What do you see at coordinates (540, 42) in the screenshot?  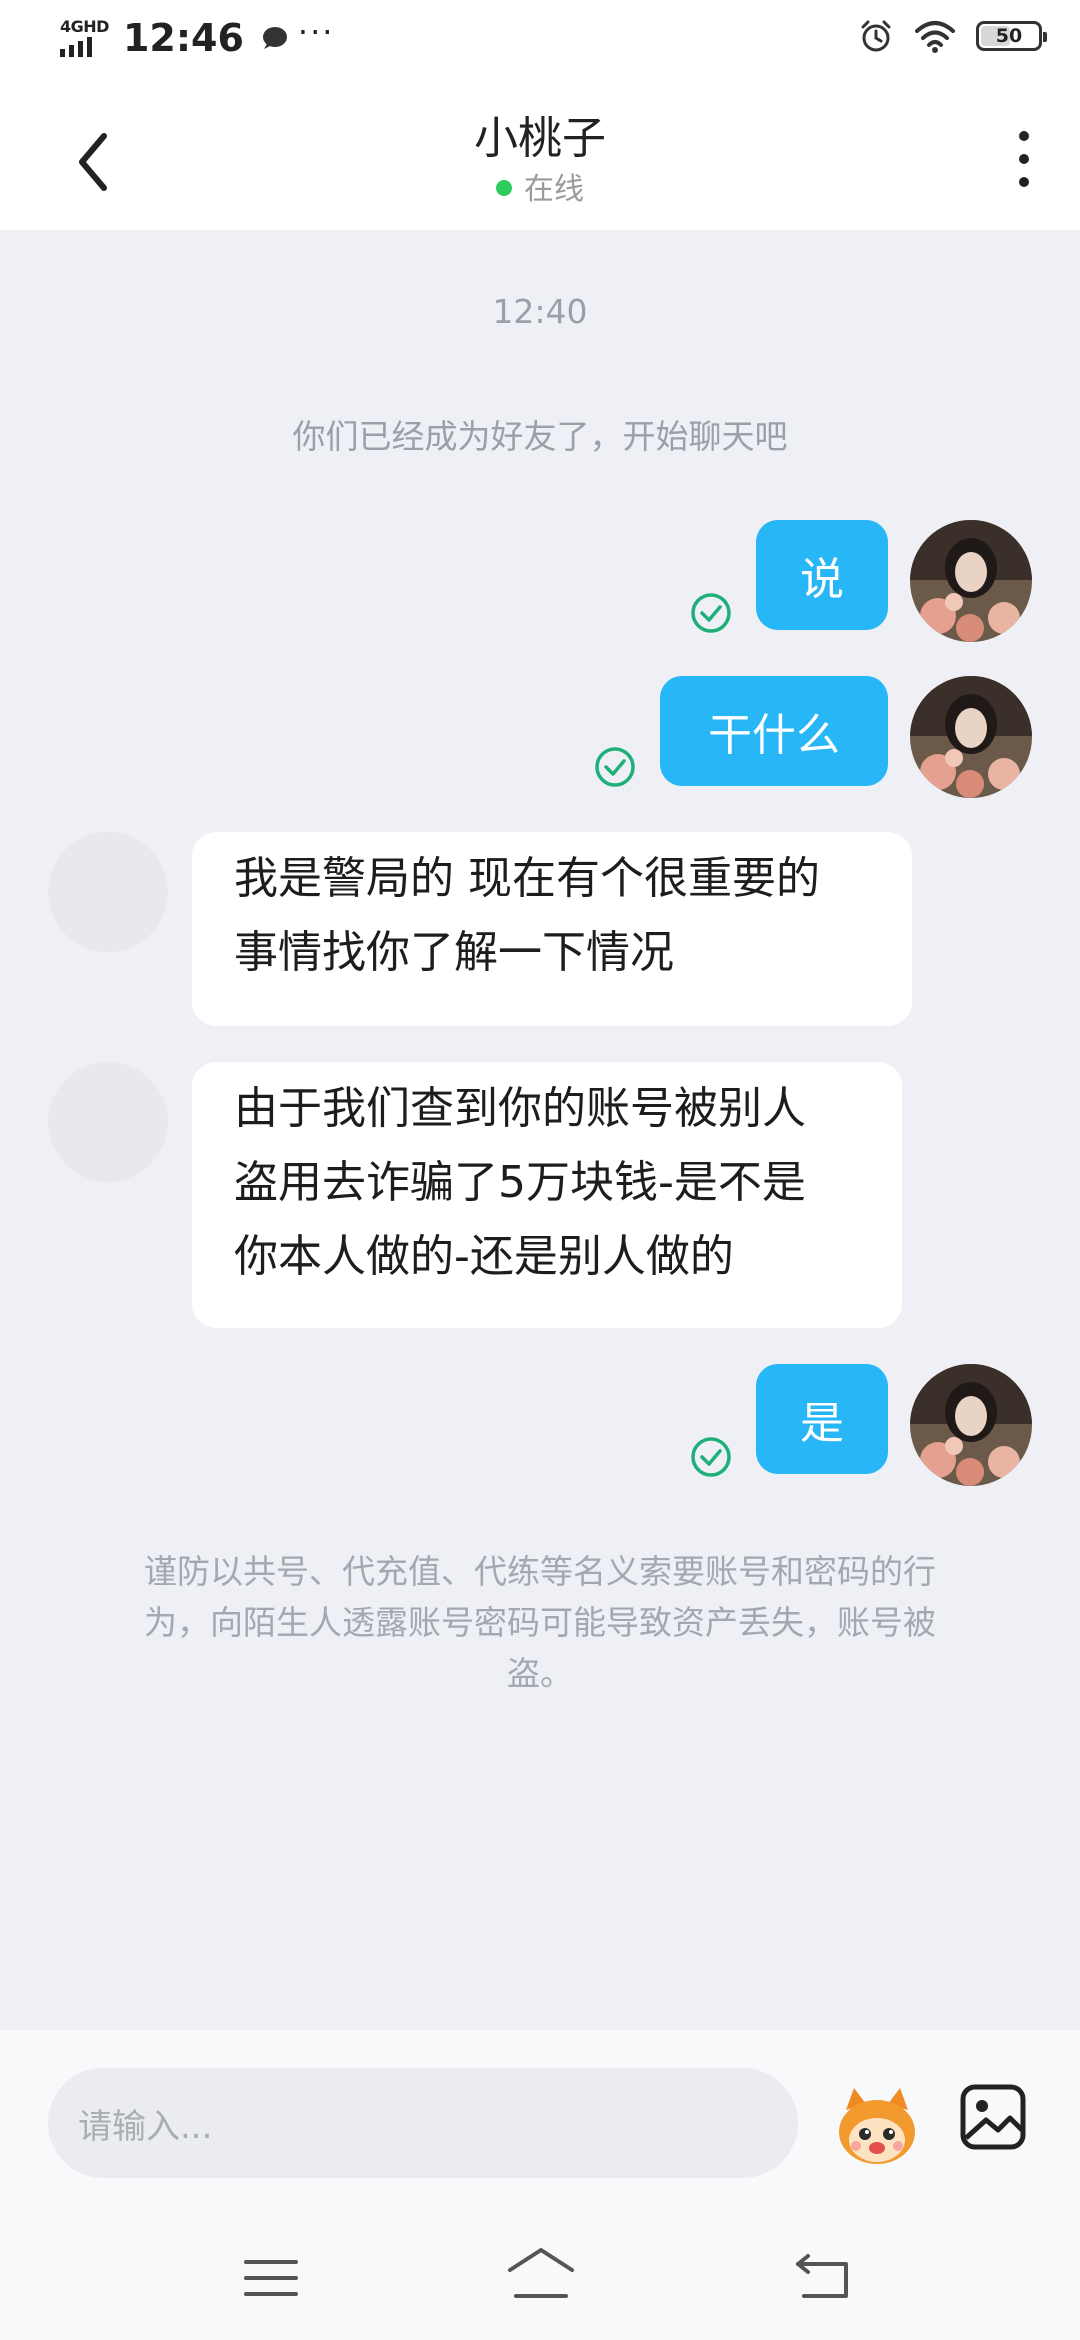 I see `status-bar: 4GHD 12:46 ··· 50` at bounding box center [540, 42].